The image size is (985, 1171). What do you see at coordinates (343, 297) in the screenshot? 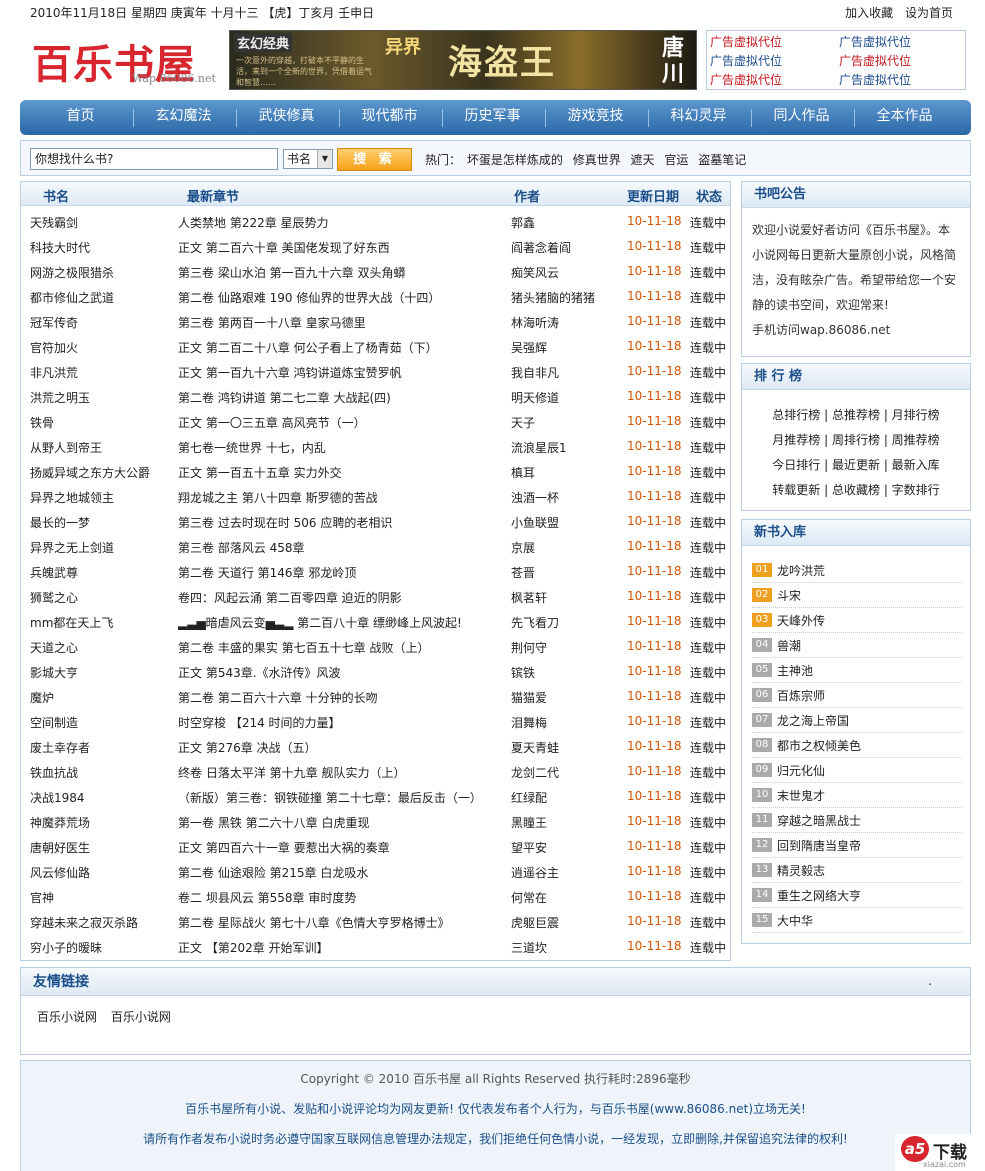
I see `latest-chapter-link: 第二卷 仙路艰难 190 修仙界的世界大战（十四）` at bounding box center [343, 297].